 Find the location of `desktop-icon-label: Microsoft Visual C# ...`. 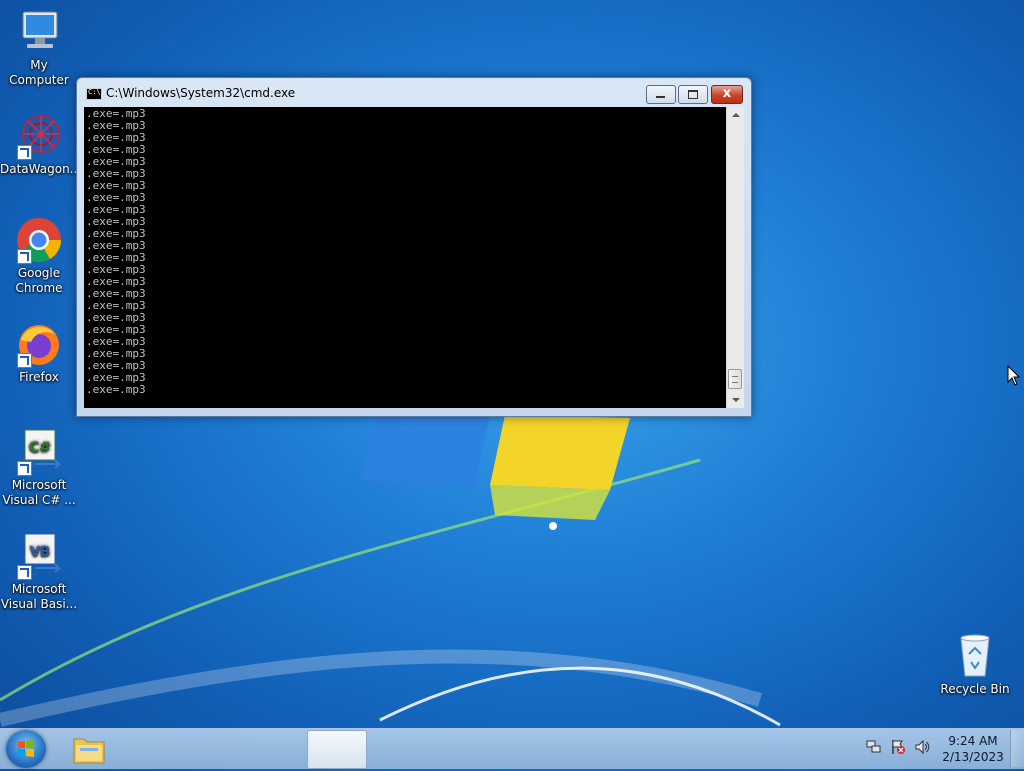

desktop-icon-label: Microsoft Visual C# ... is located at coordinates (39, 492).